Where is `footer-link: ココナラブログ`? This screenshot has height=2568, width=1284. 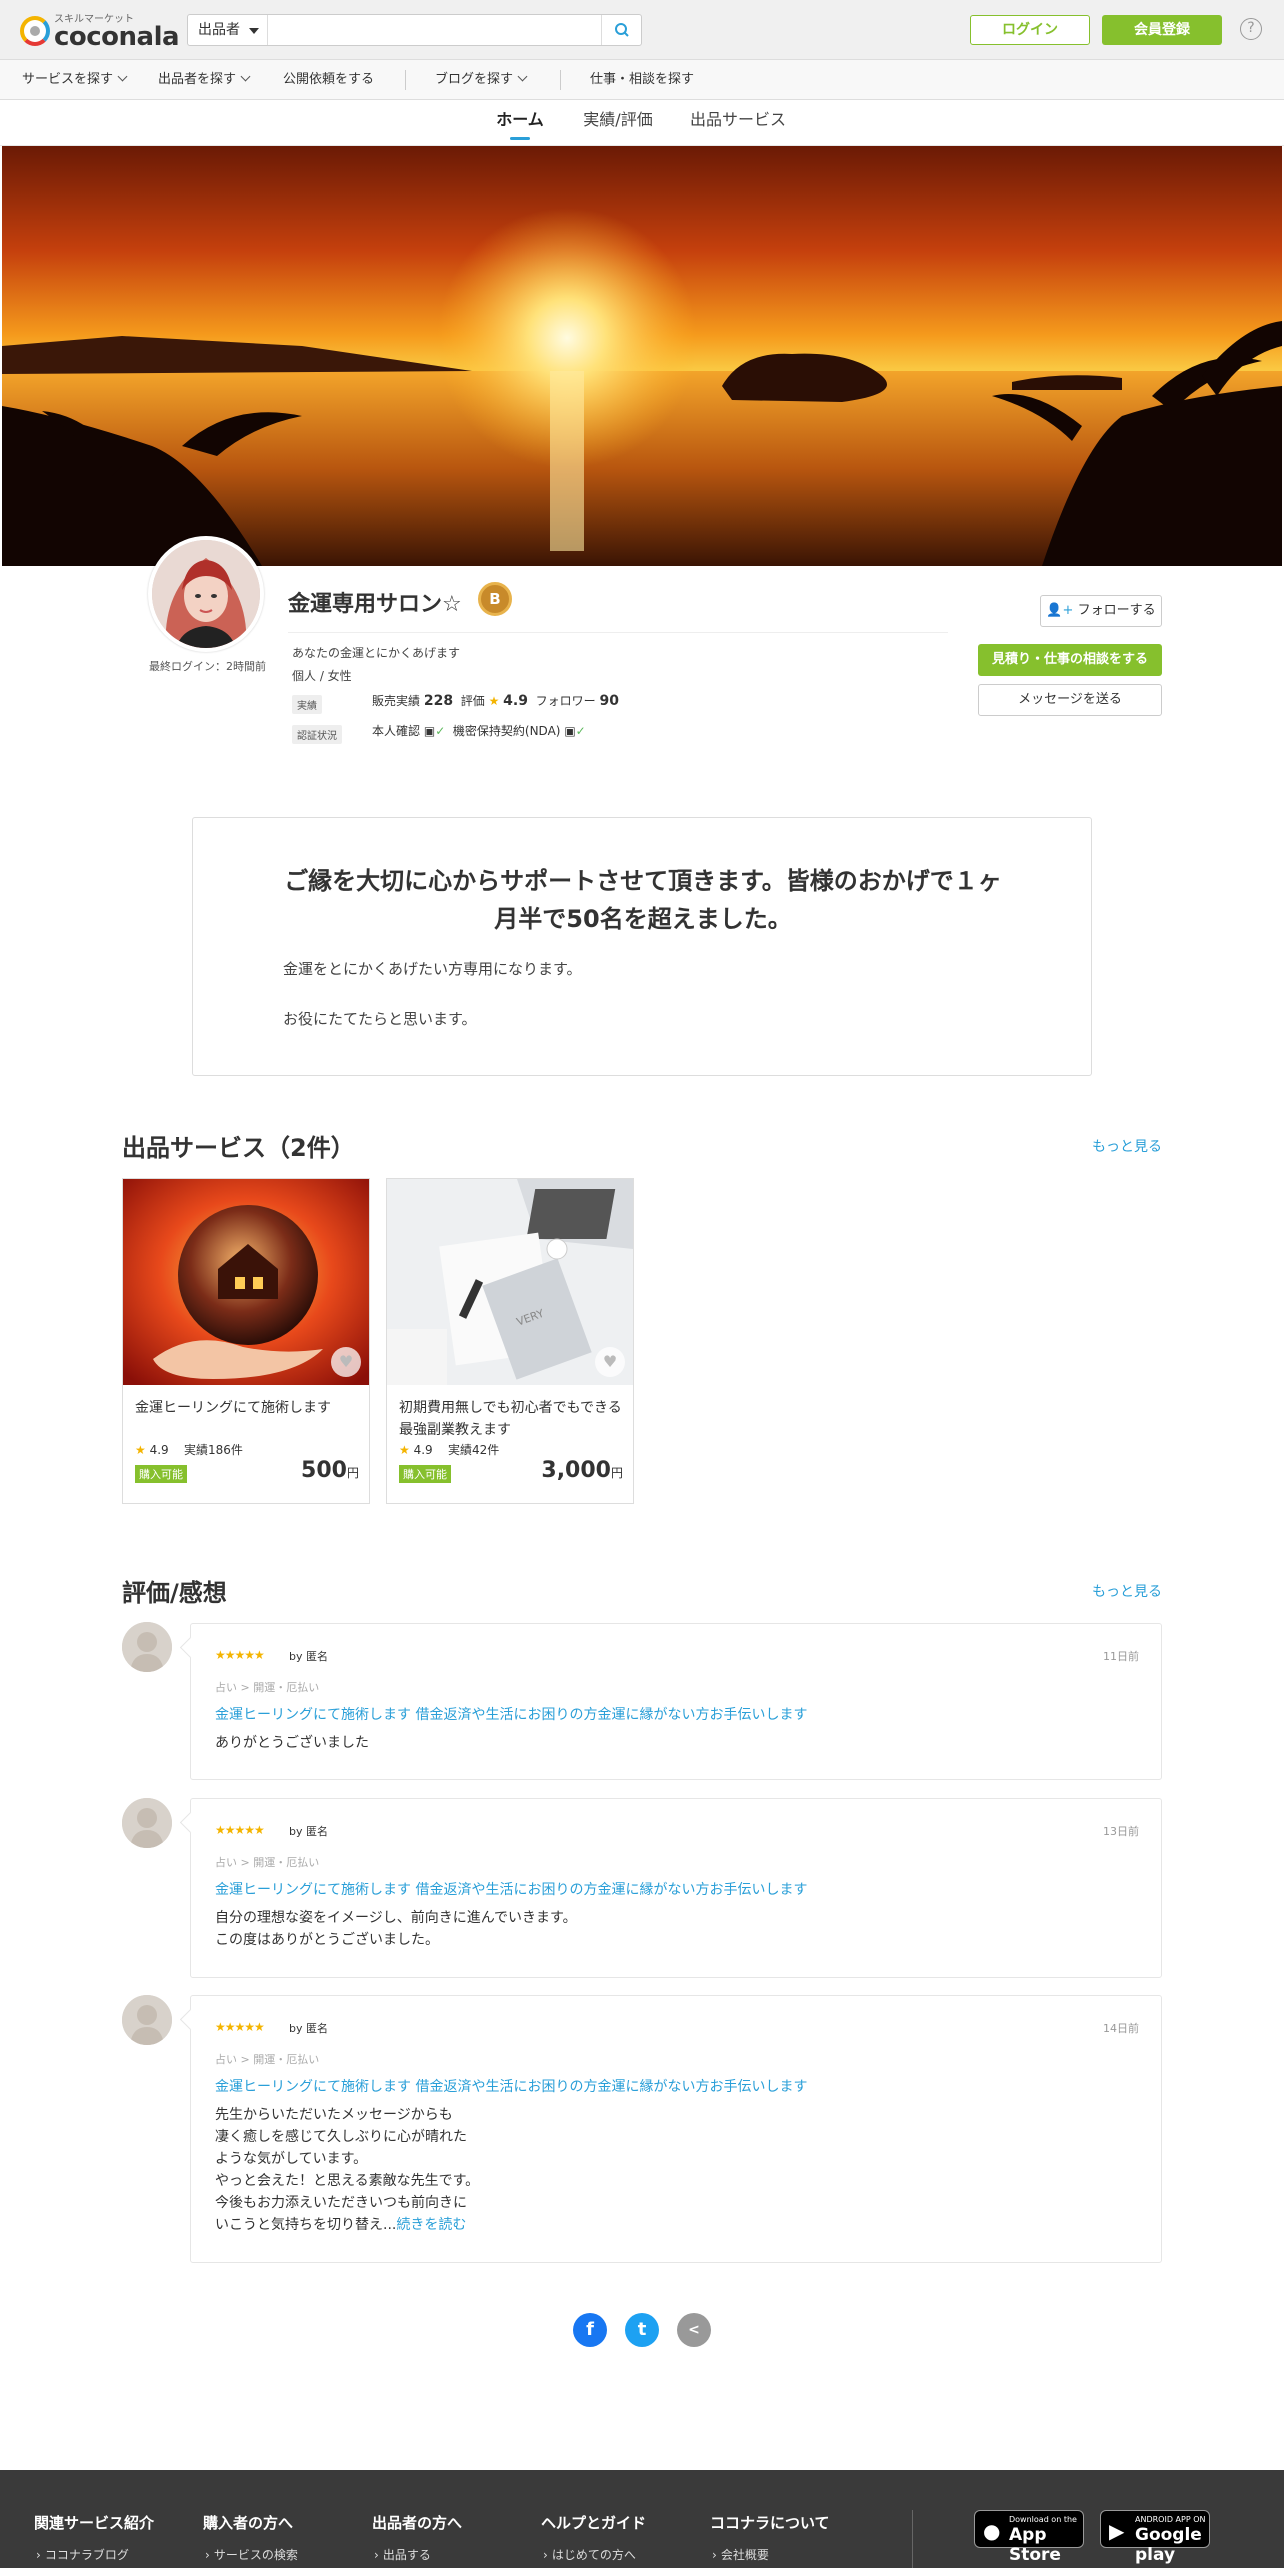
footer-link: ココナラブログ is located at coordinates (82, 2554).